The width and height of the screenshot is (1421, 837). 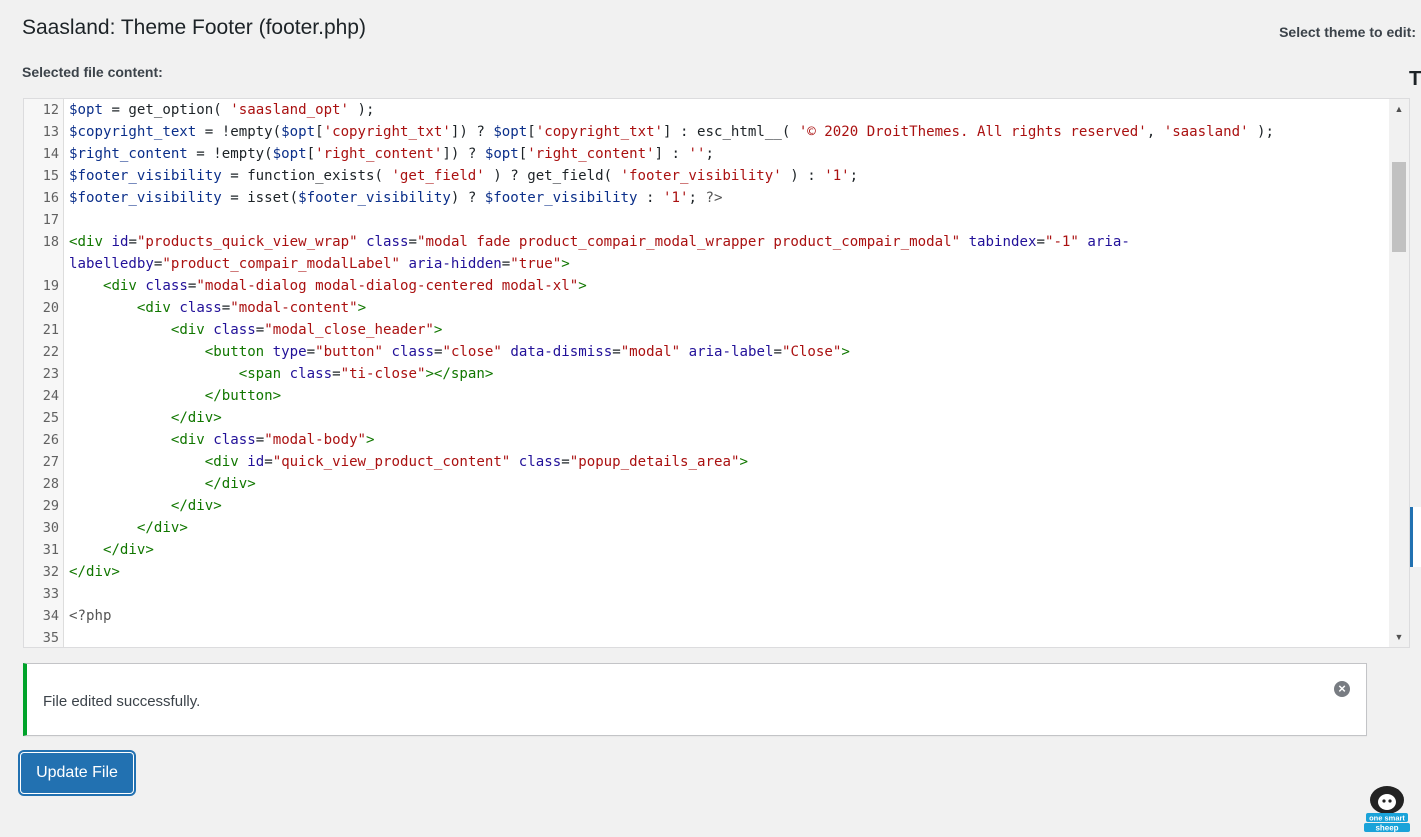 I want to click on line-number: 29, so click(x=50, y=506).